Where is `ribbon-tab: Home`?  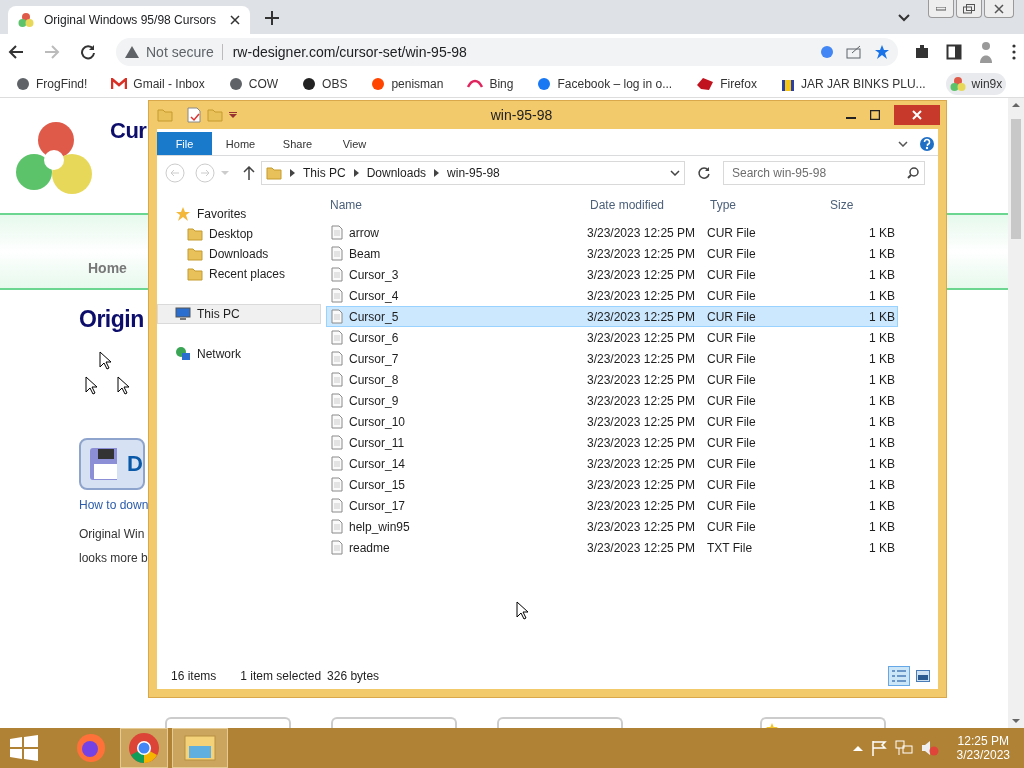 ribbon-tab: Home is located at coordinates (240, 143).